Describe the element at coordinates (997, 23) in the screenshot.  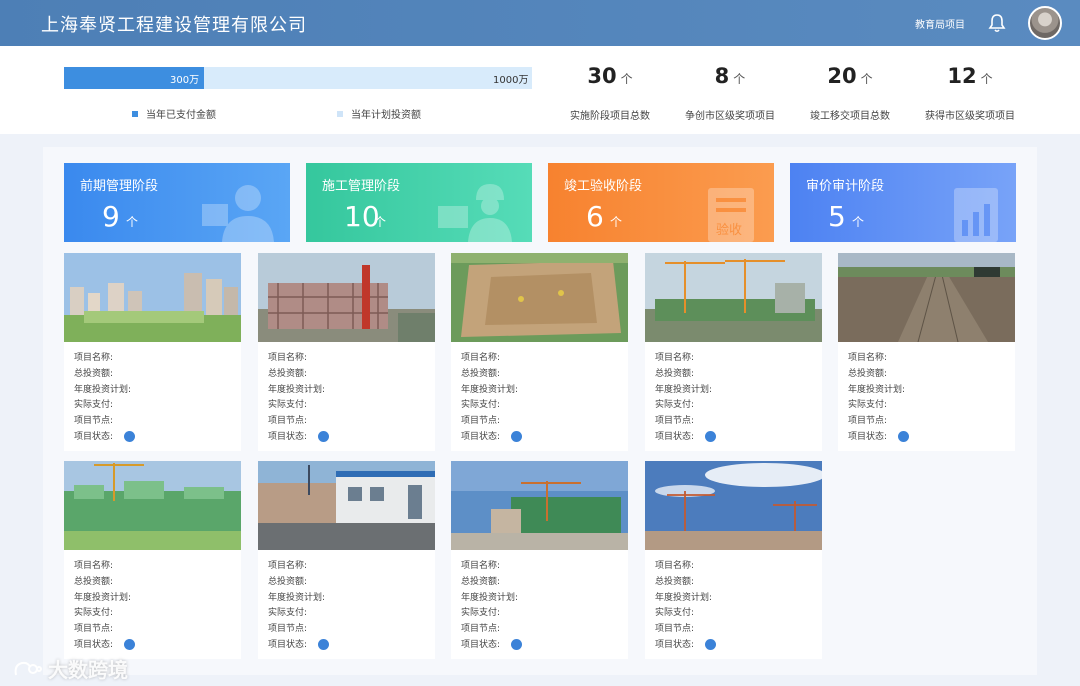
I see `bell-icon` at that location.